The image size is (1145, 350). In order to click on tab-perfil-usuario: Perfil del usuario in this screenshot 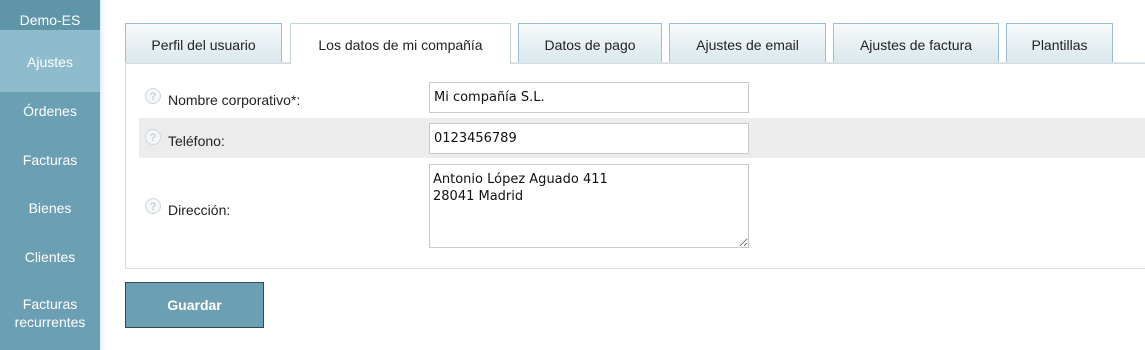, I will do `click(203, 42)`.